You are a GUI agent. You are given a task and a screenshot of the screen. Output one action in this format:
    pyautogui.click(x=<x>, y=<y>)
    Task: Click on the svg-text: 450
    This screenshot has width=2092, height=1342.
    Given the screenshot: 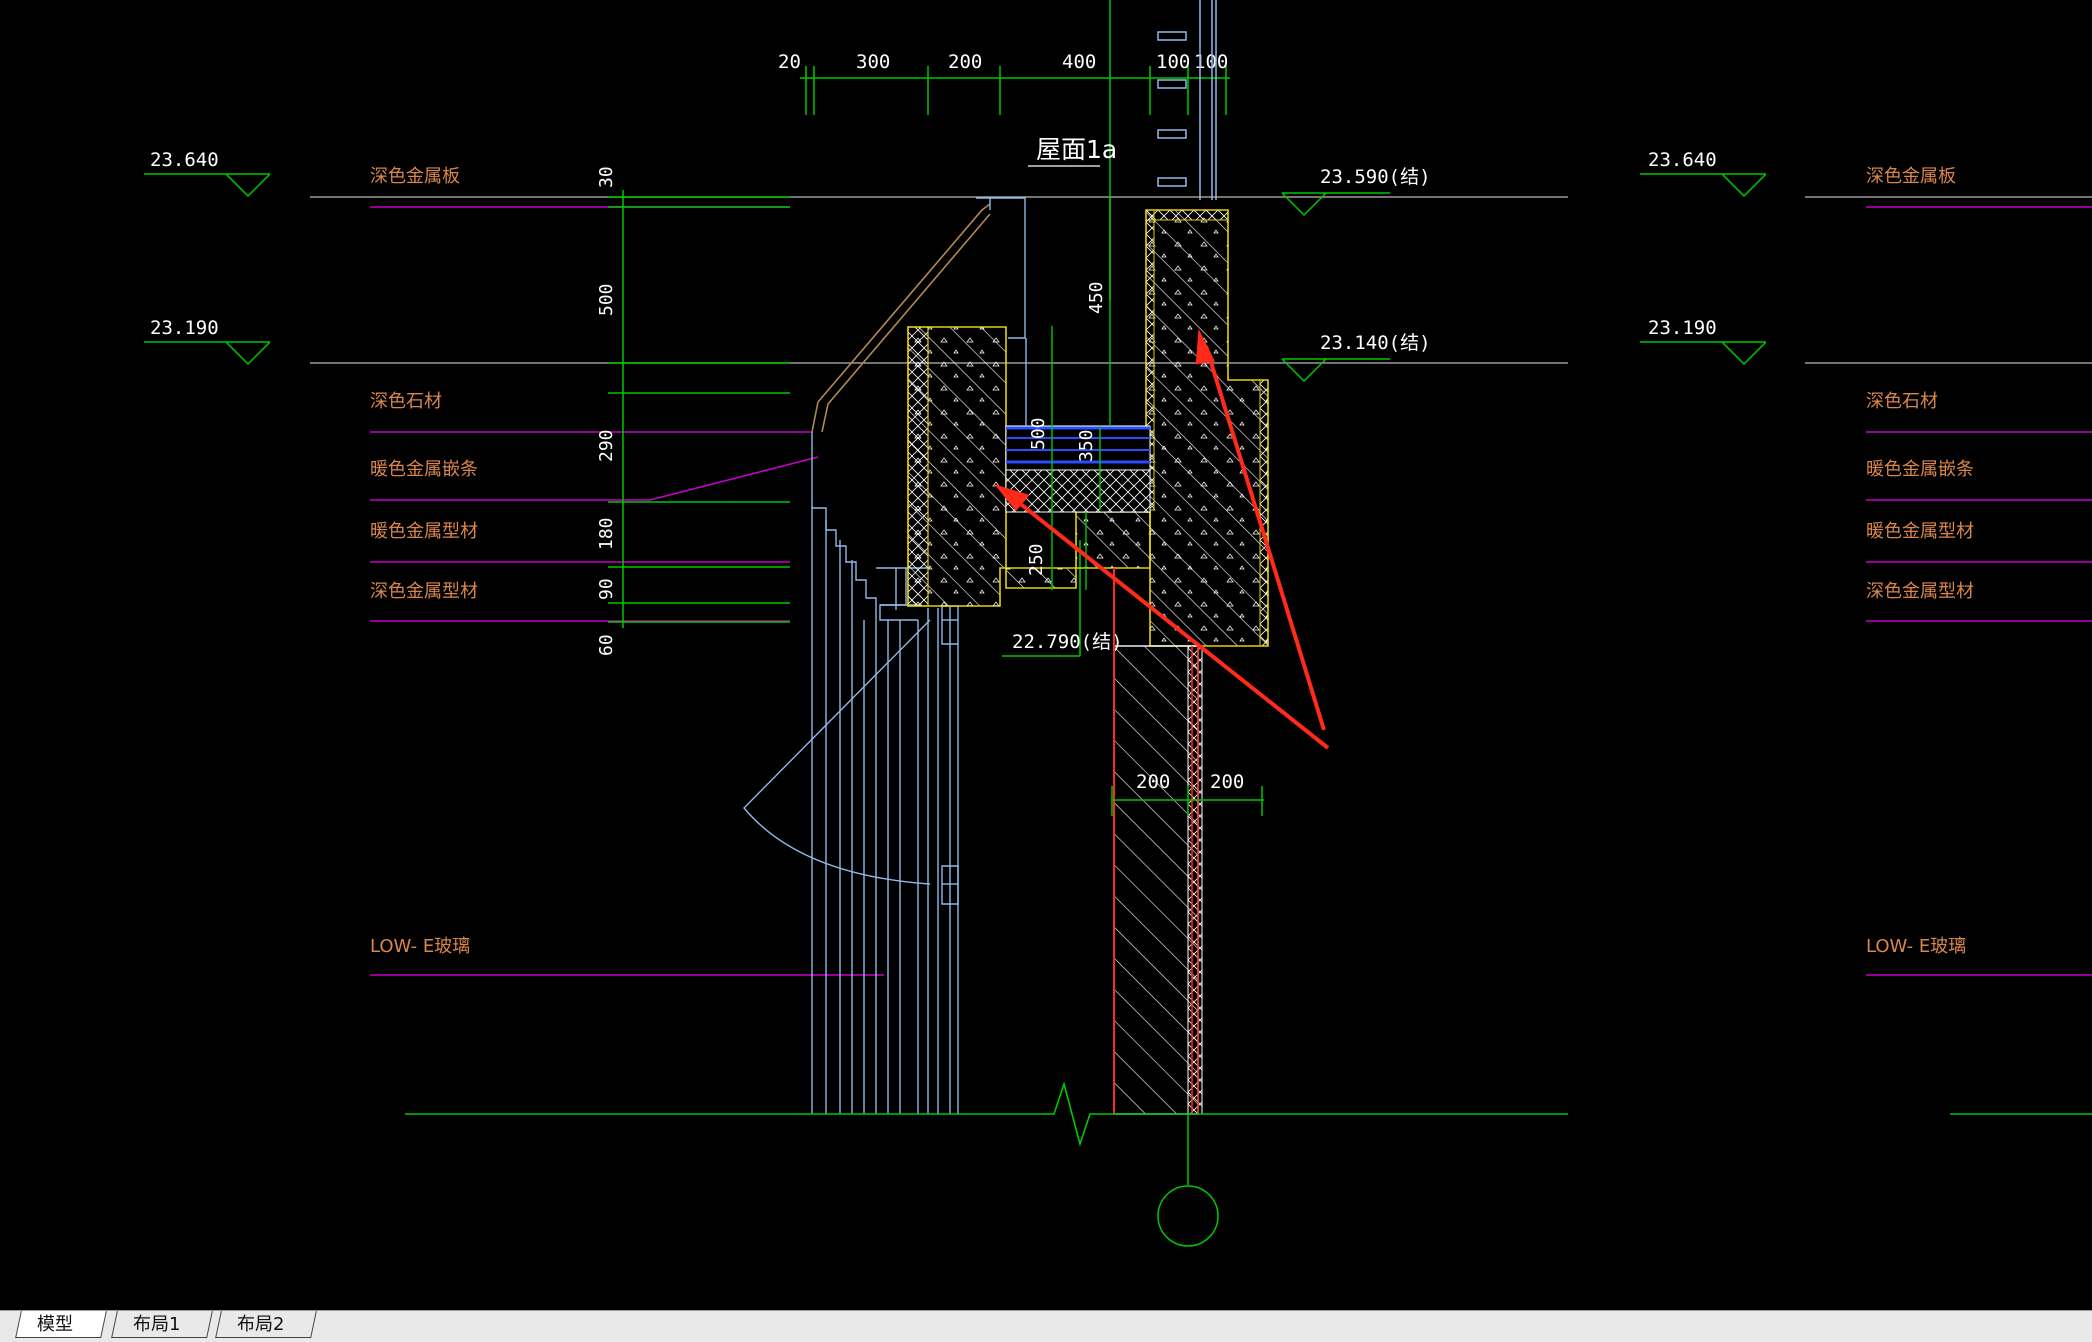 What is the action you would take?
    pyautogui.click(x=1096, y=297)
    